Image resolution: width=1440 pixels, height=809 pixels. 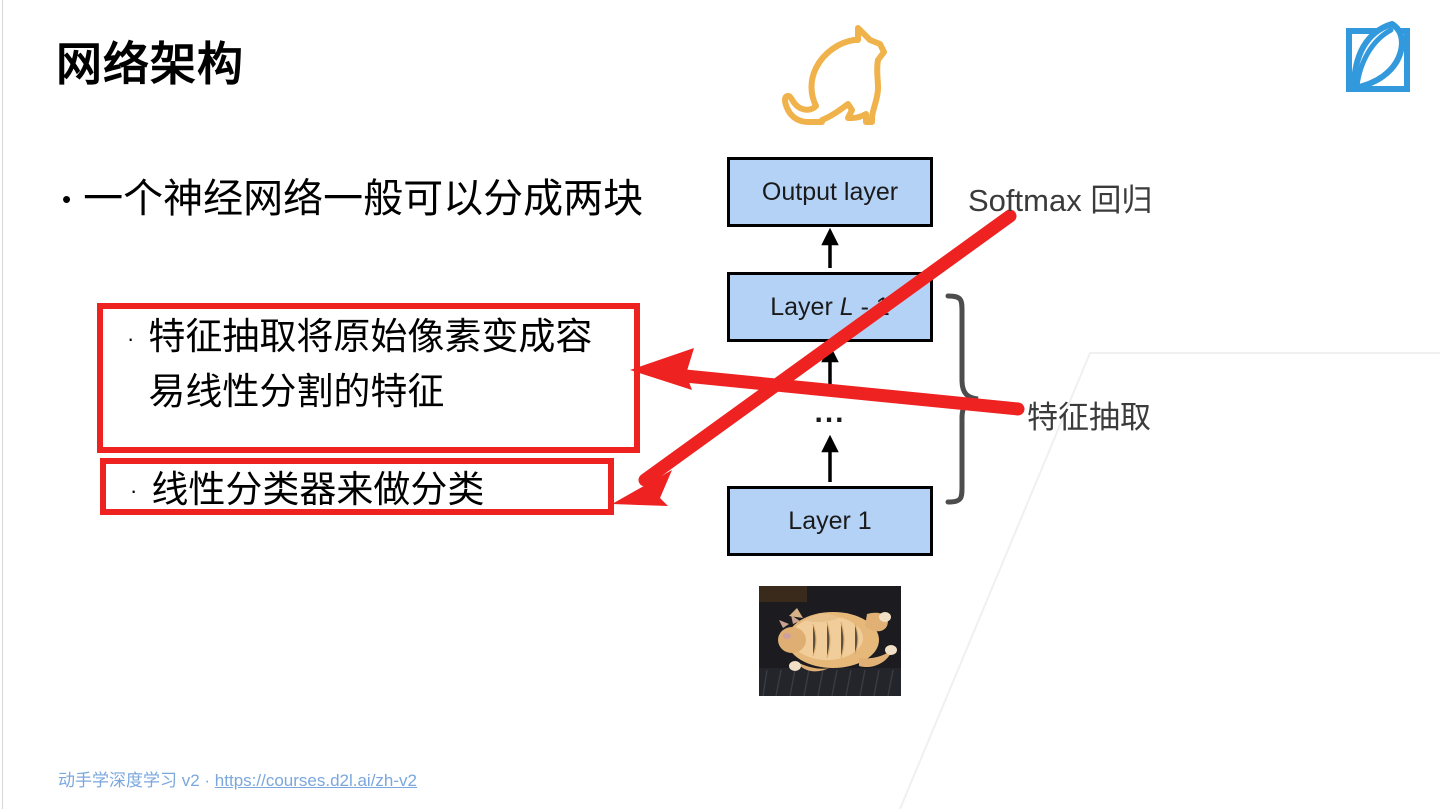 I want to click on layer-box-output-label: Output layer, so click(x=830, y=191).